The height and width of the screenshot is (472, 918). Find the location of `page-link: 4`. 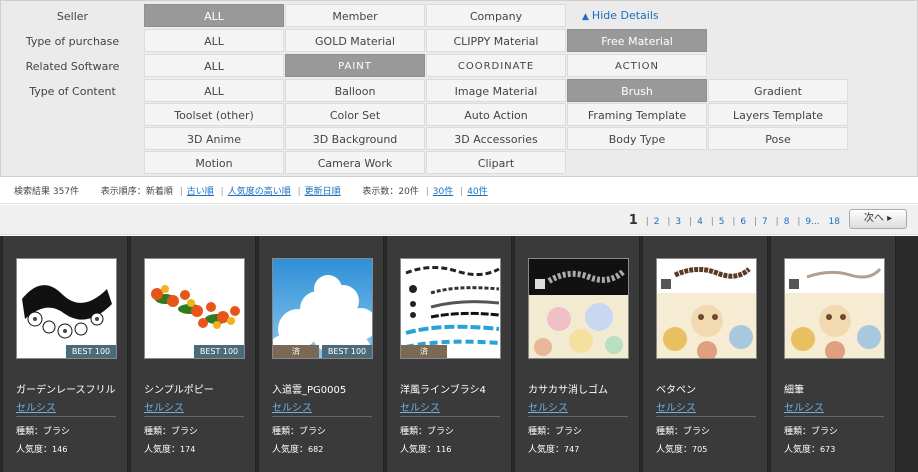

page-link: 4 is located at coordinates (700, 222).